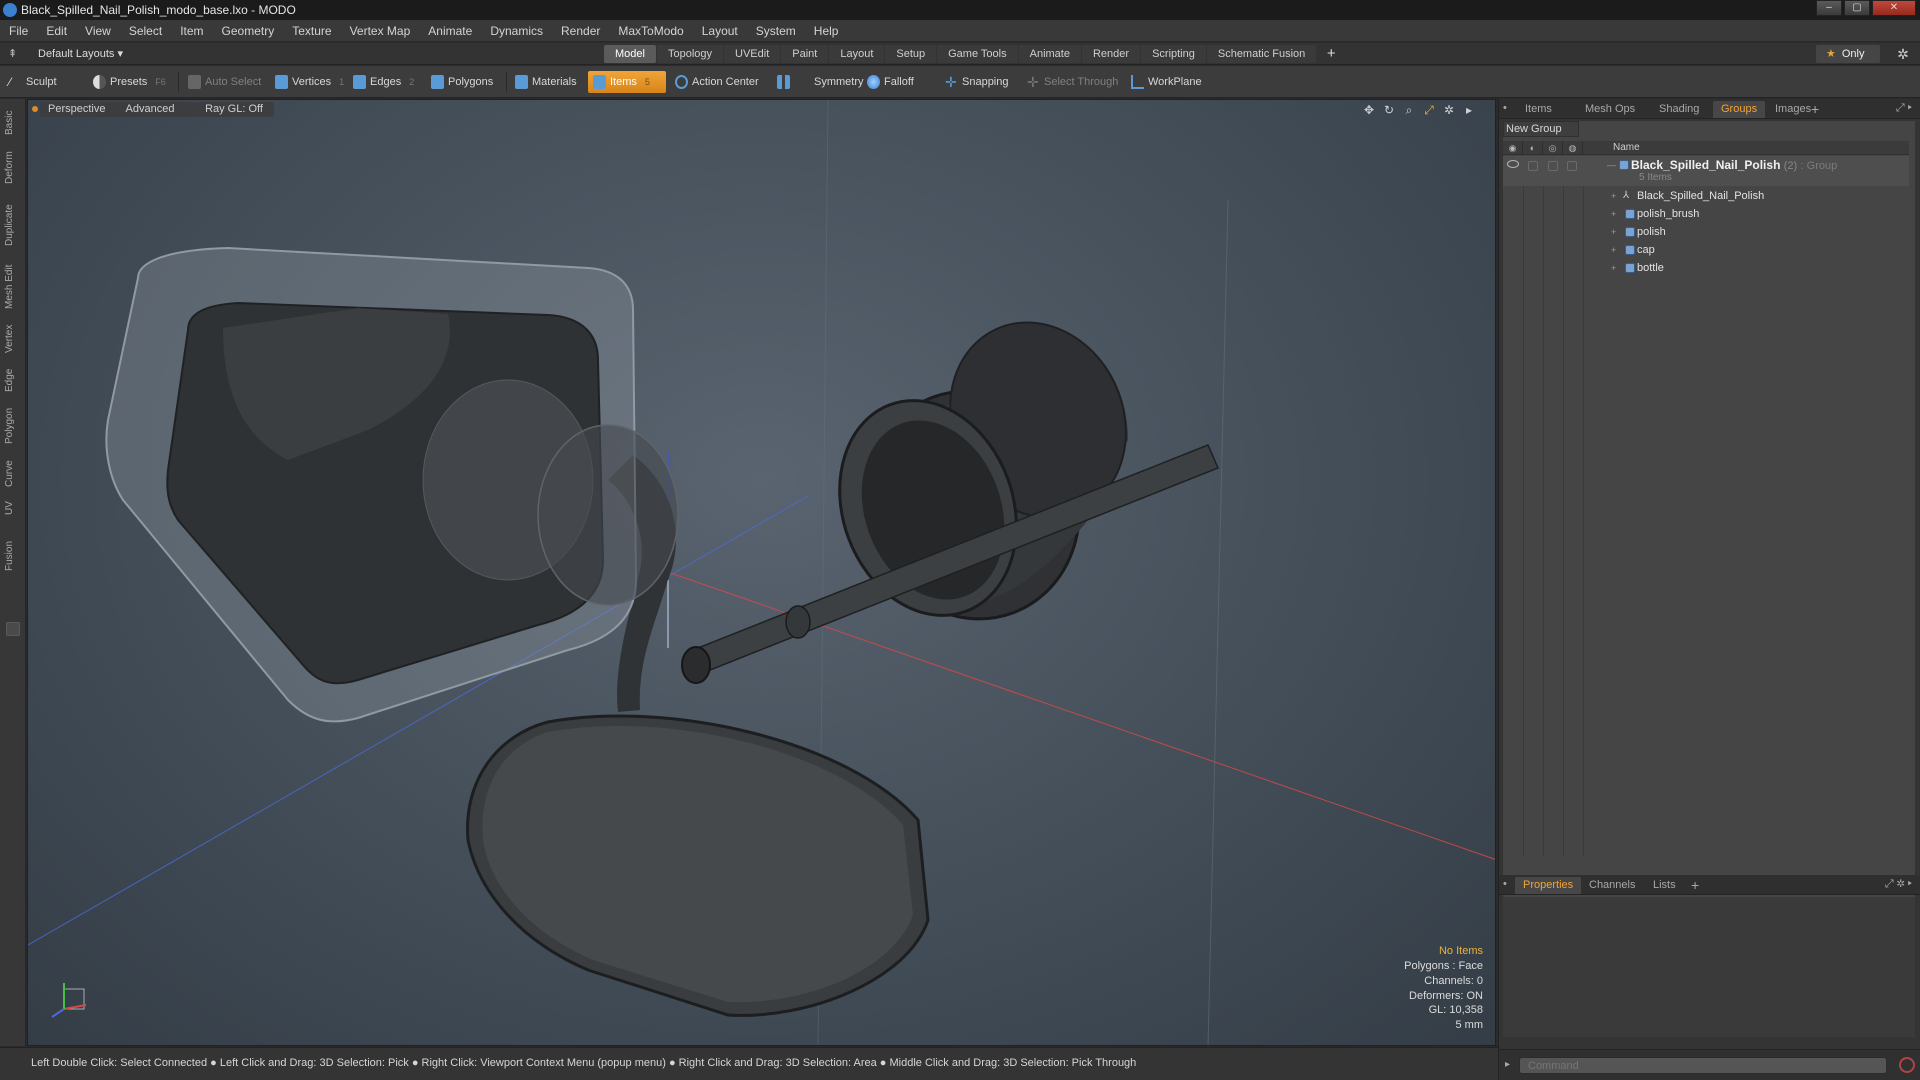  I want to click on polygons-button: Polygons, so click(459, 82).